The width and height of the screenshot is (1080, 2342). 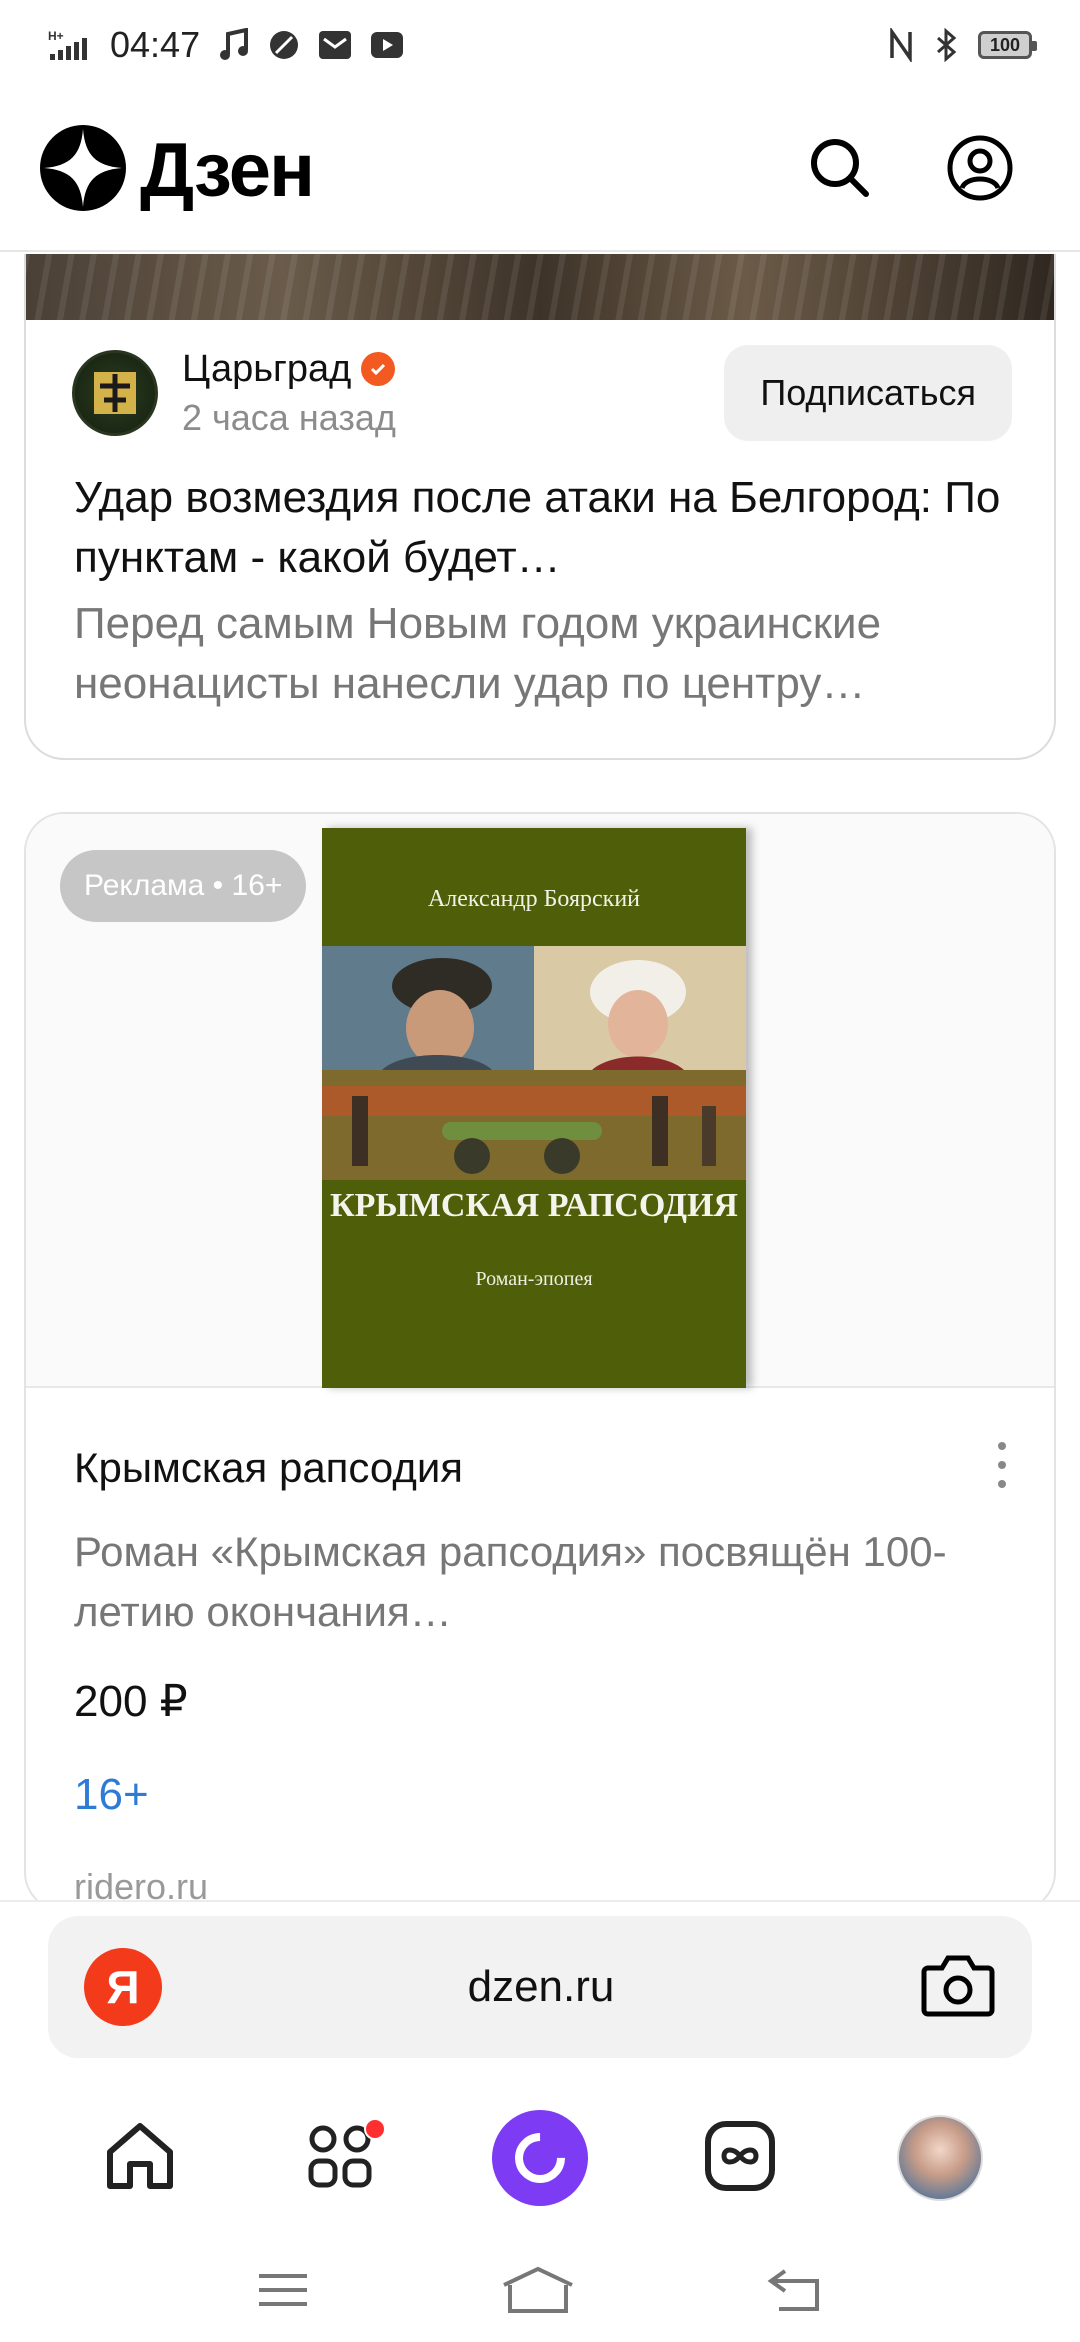 What do you see at coordinates (840, 170) in the screenshot?
I see `search-icon` at bounding box center [840, 170].